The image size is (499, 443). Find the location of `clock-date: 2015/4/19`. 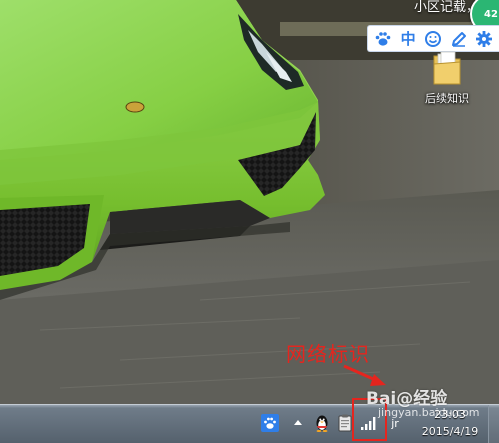

clock-date: 2015/4/19 is located at coordinates (450, 431).